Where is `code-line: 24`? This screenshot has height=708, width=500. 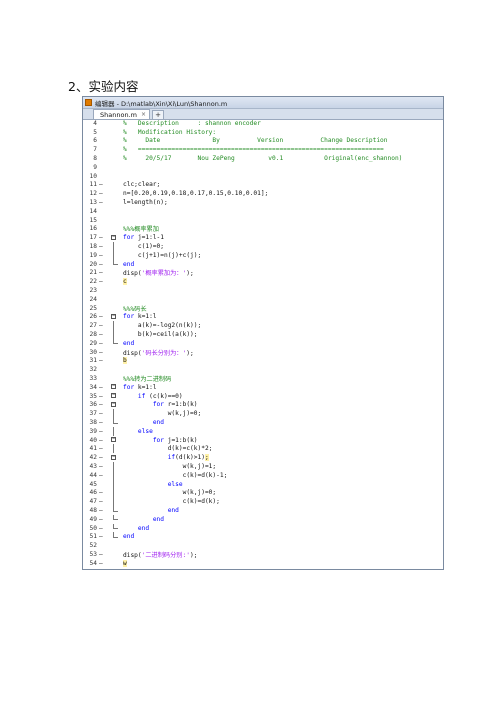 code-line: 24 is located at coordinates (263, 299).